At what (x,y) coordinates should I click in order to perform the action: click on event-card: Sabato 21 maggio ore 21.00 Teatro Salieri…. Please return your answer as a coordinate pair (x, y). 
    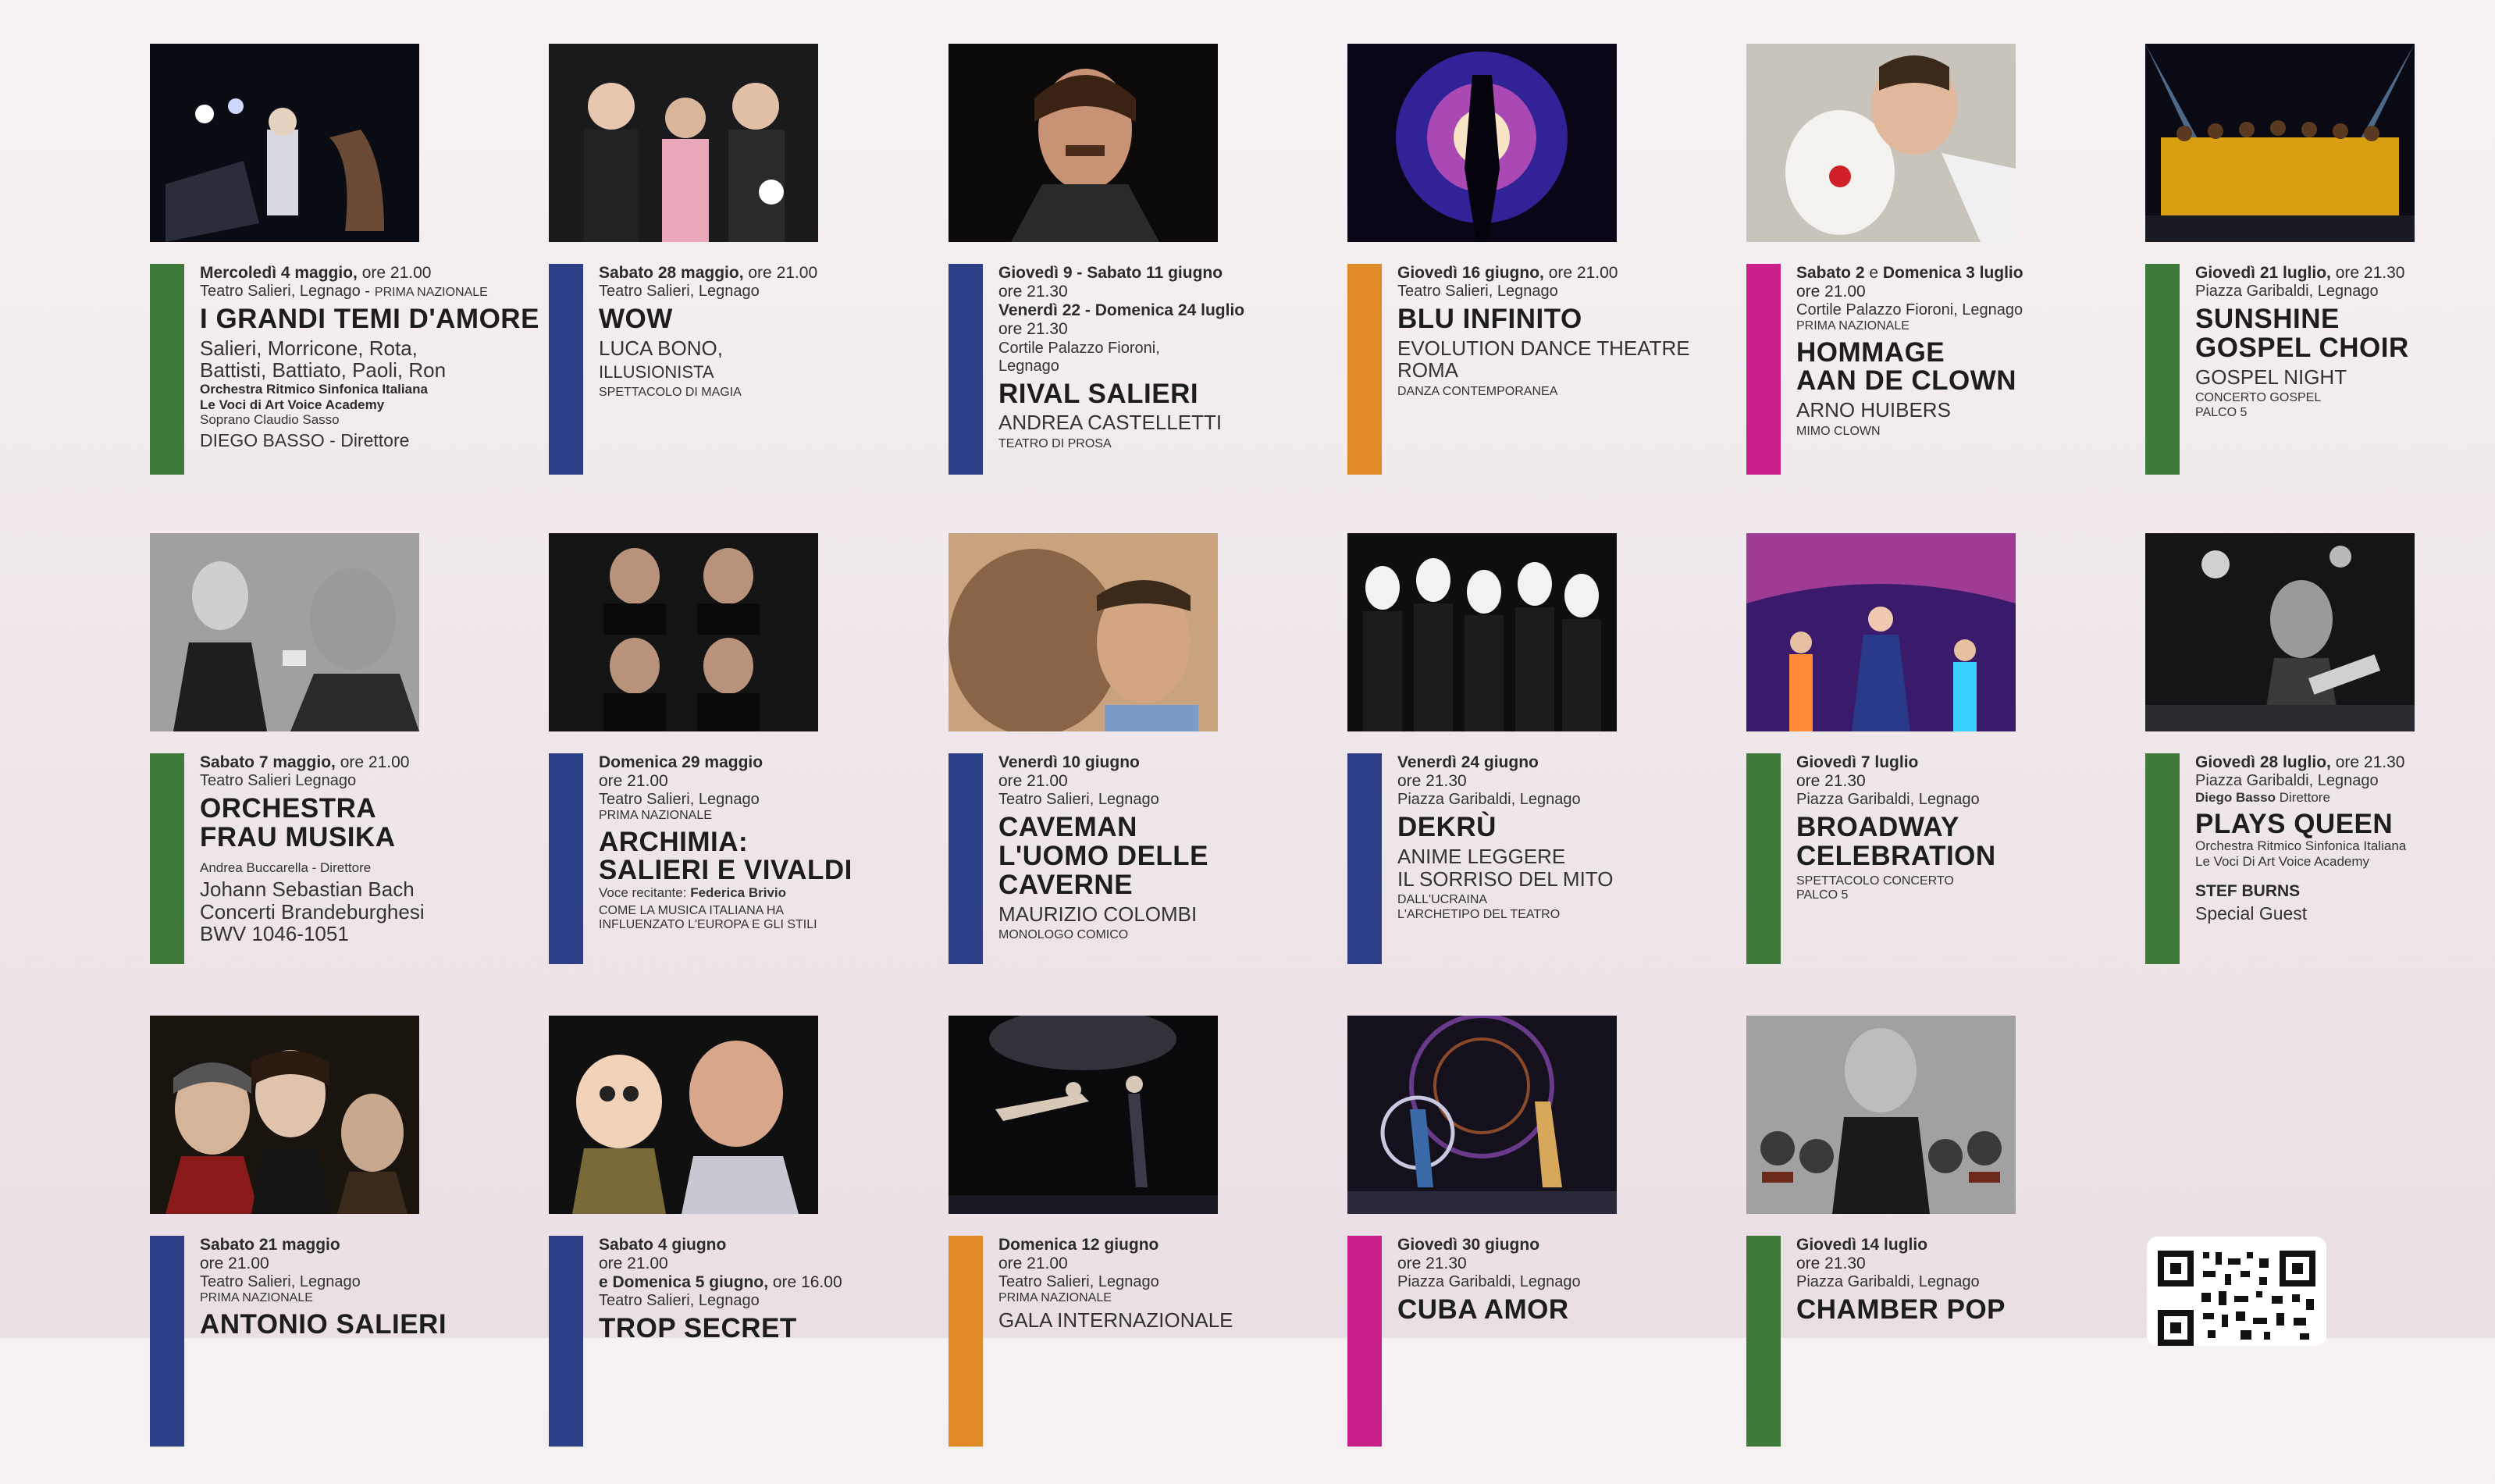
    Looking at the image, I should click on (345, 1250).